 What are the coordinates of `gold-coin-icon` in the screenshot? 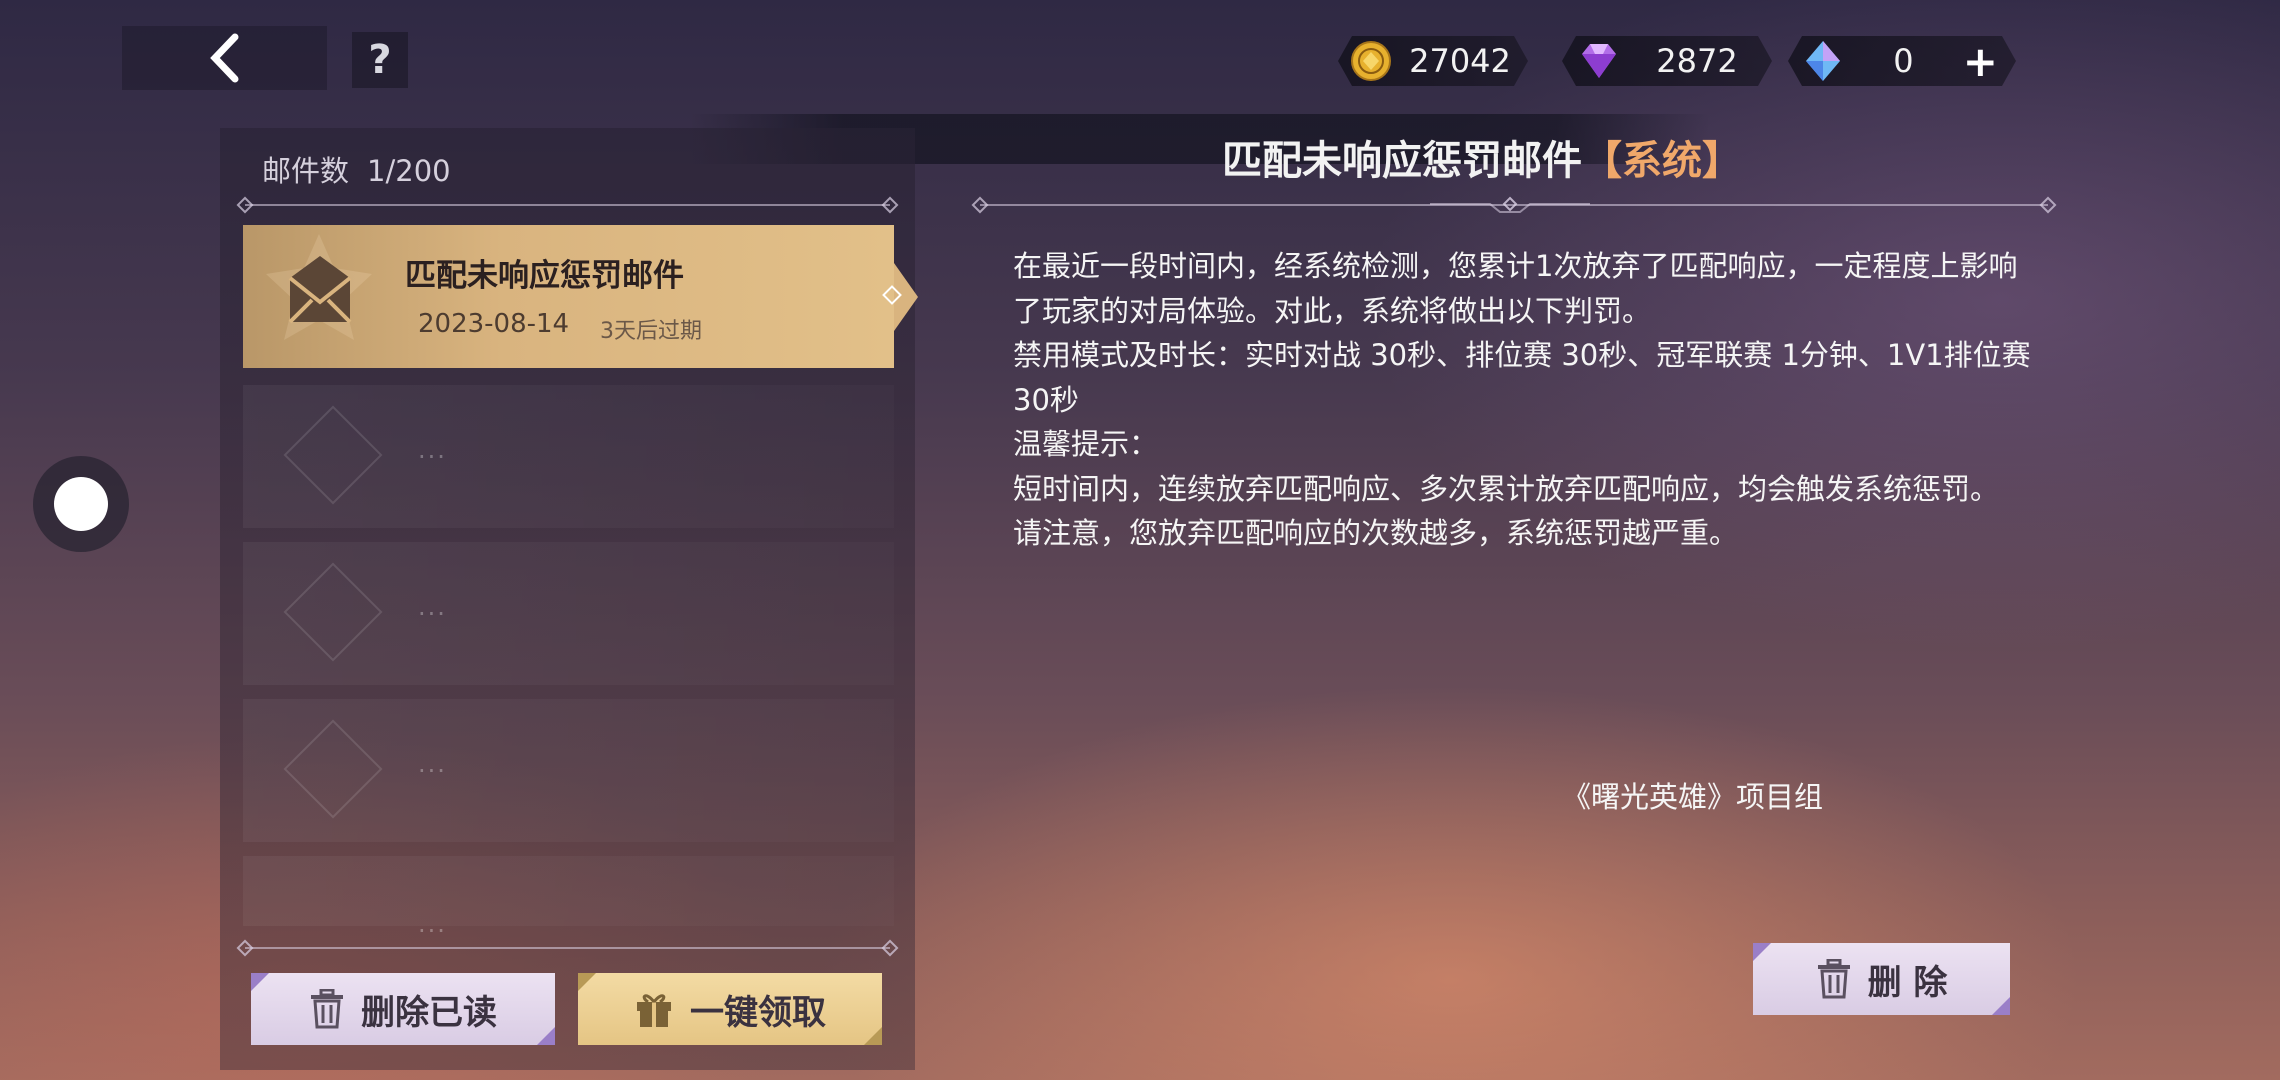 It's located at (1371, 61).